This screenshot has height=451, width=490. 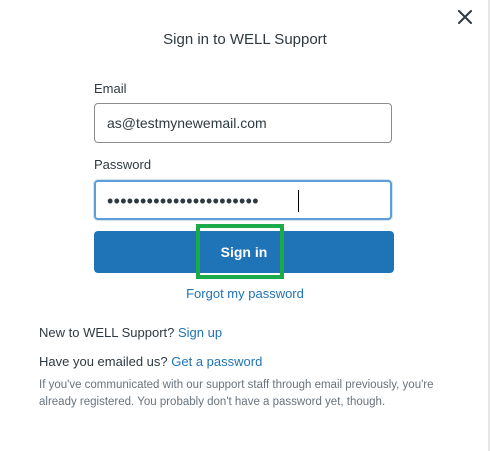 I want to click on password-masked-value: •••••••••••••••••••••••, so click(x=183, y=201).